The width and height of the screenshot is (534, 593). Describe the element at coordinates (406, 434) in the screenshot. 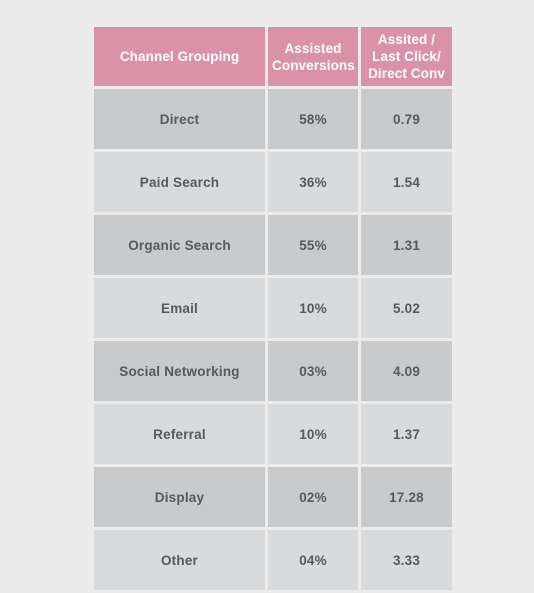

I see `cell-assisted-last-click-direct-conv: 1.37` at that location.